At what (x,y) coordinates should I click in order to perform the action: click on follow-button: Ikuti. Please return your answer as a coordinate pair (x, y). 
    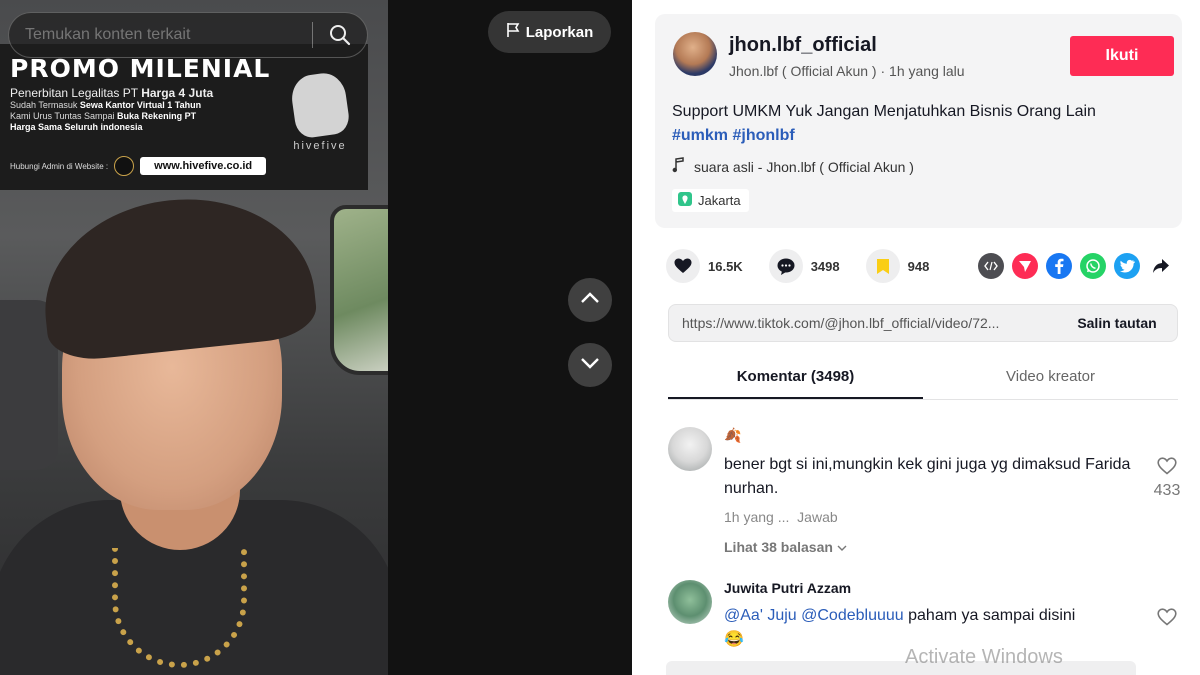
    Looking at the image, I should click on (1122, 56).